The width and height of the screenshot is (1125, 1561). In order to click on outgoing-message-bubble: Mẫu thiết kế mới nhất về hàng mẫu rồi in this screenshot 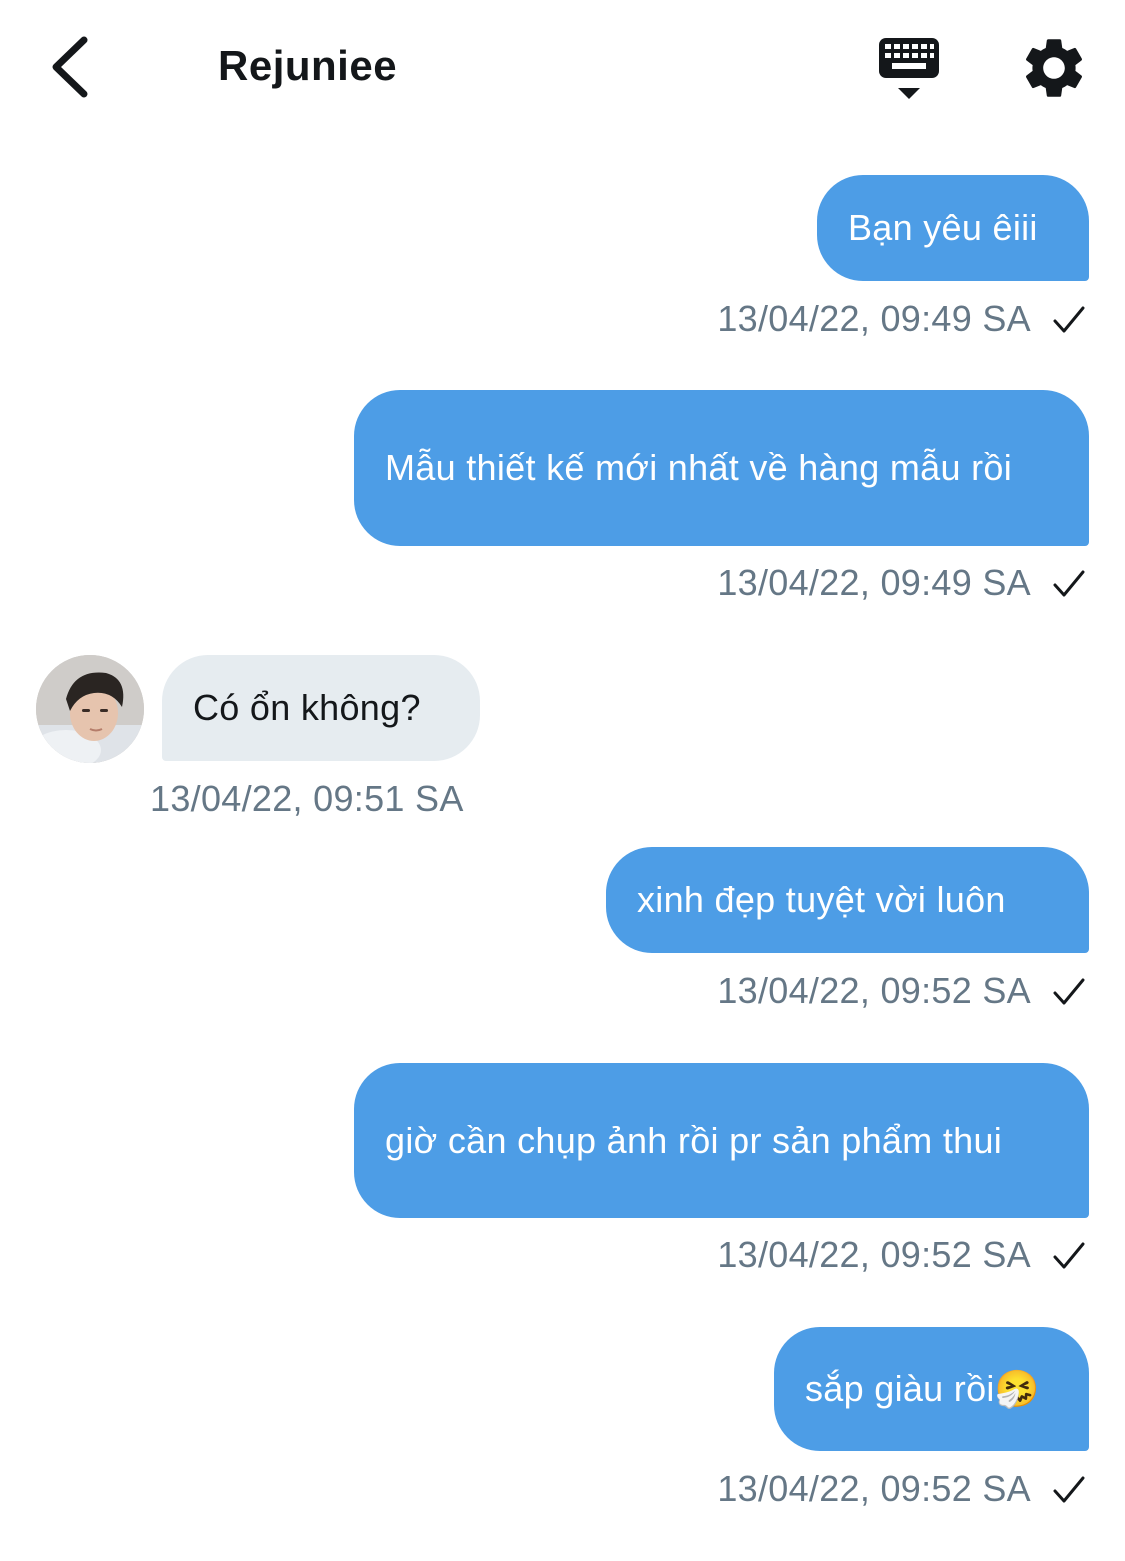, I will do `click(721, 468)`.